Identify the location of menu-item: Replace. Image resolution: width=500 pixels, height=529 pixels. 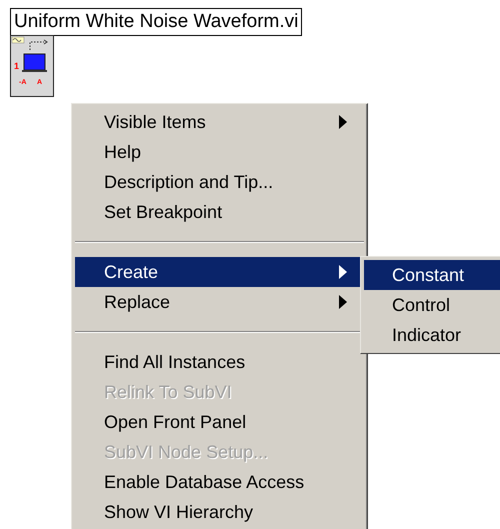
(219, 302).